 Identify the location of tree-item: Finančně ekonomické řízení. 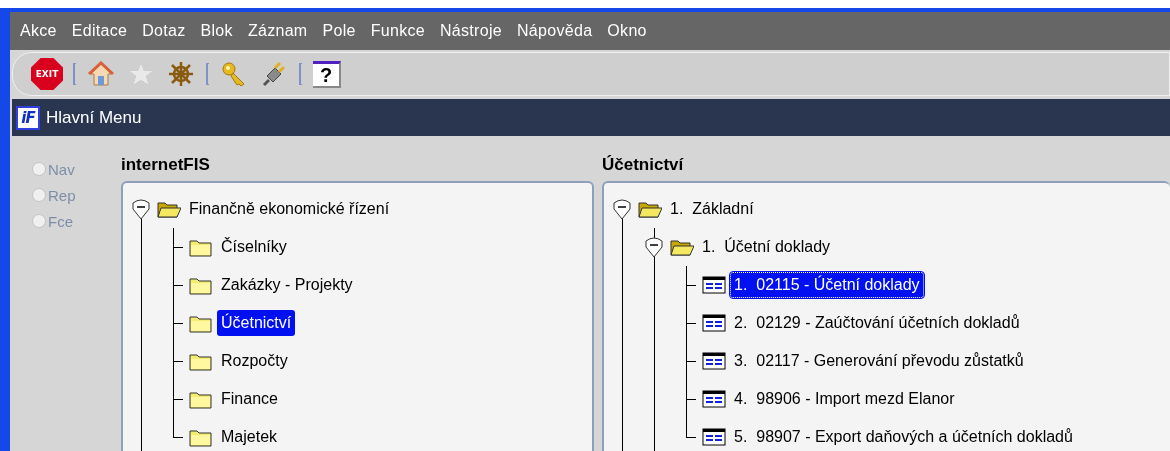
(289, 209).